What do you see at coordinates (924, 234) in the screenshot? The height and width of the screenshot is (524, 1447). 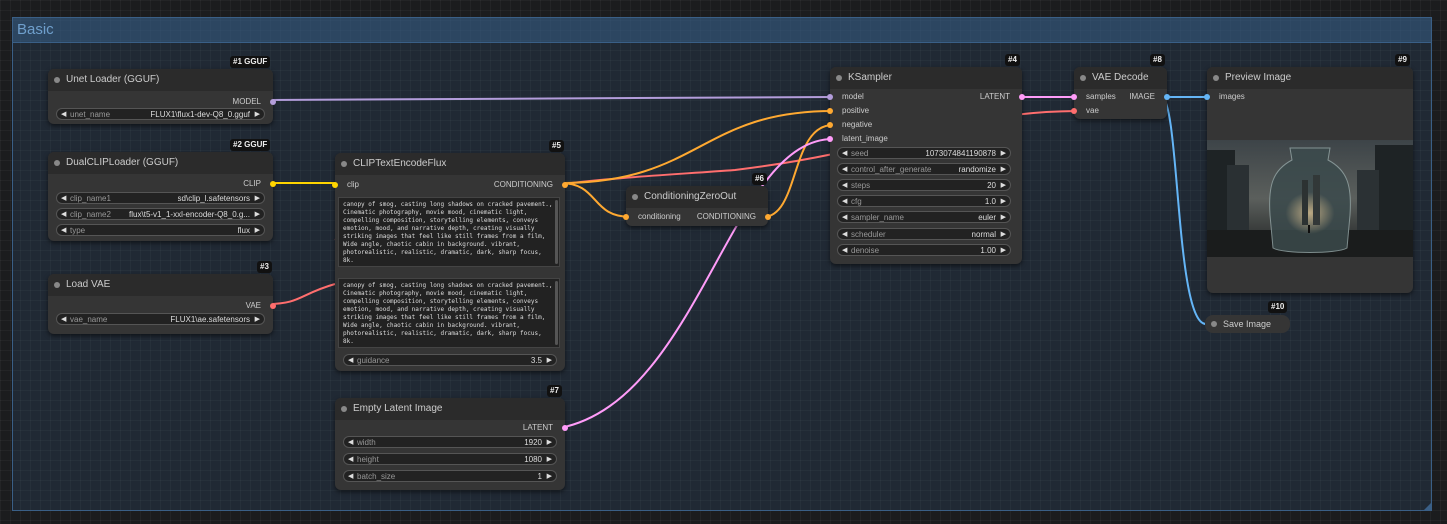 I see `widget-scheduler: ◀ scheduler normal ▶` at bounding box center [924, 234].